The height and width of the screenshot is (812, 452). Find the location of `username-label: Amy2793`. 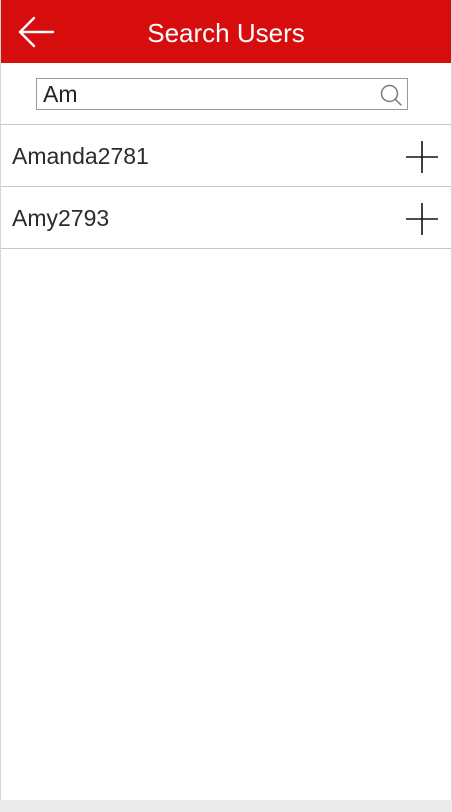

username-label: Amy2793 is located at coordinates (61, 218).